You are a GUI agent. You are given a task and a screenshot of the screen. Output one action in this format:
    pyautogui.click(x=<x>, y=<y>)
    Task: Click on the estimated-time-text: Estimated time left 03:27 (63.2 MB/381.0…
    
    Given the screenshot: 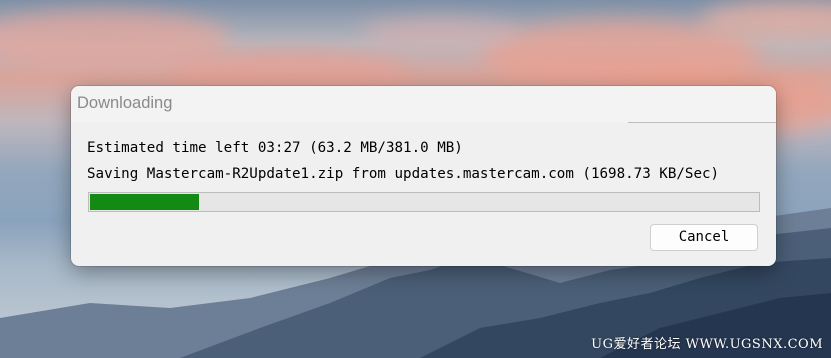 What is the action you would take?
    pyautogui.click(x=275, y=148)
    